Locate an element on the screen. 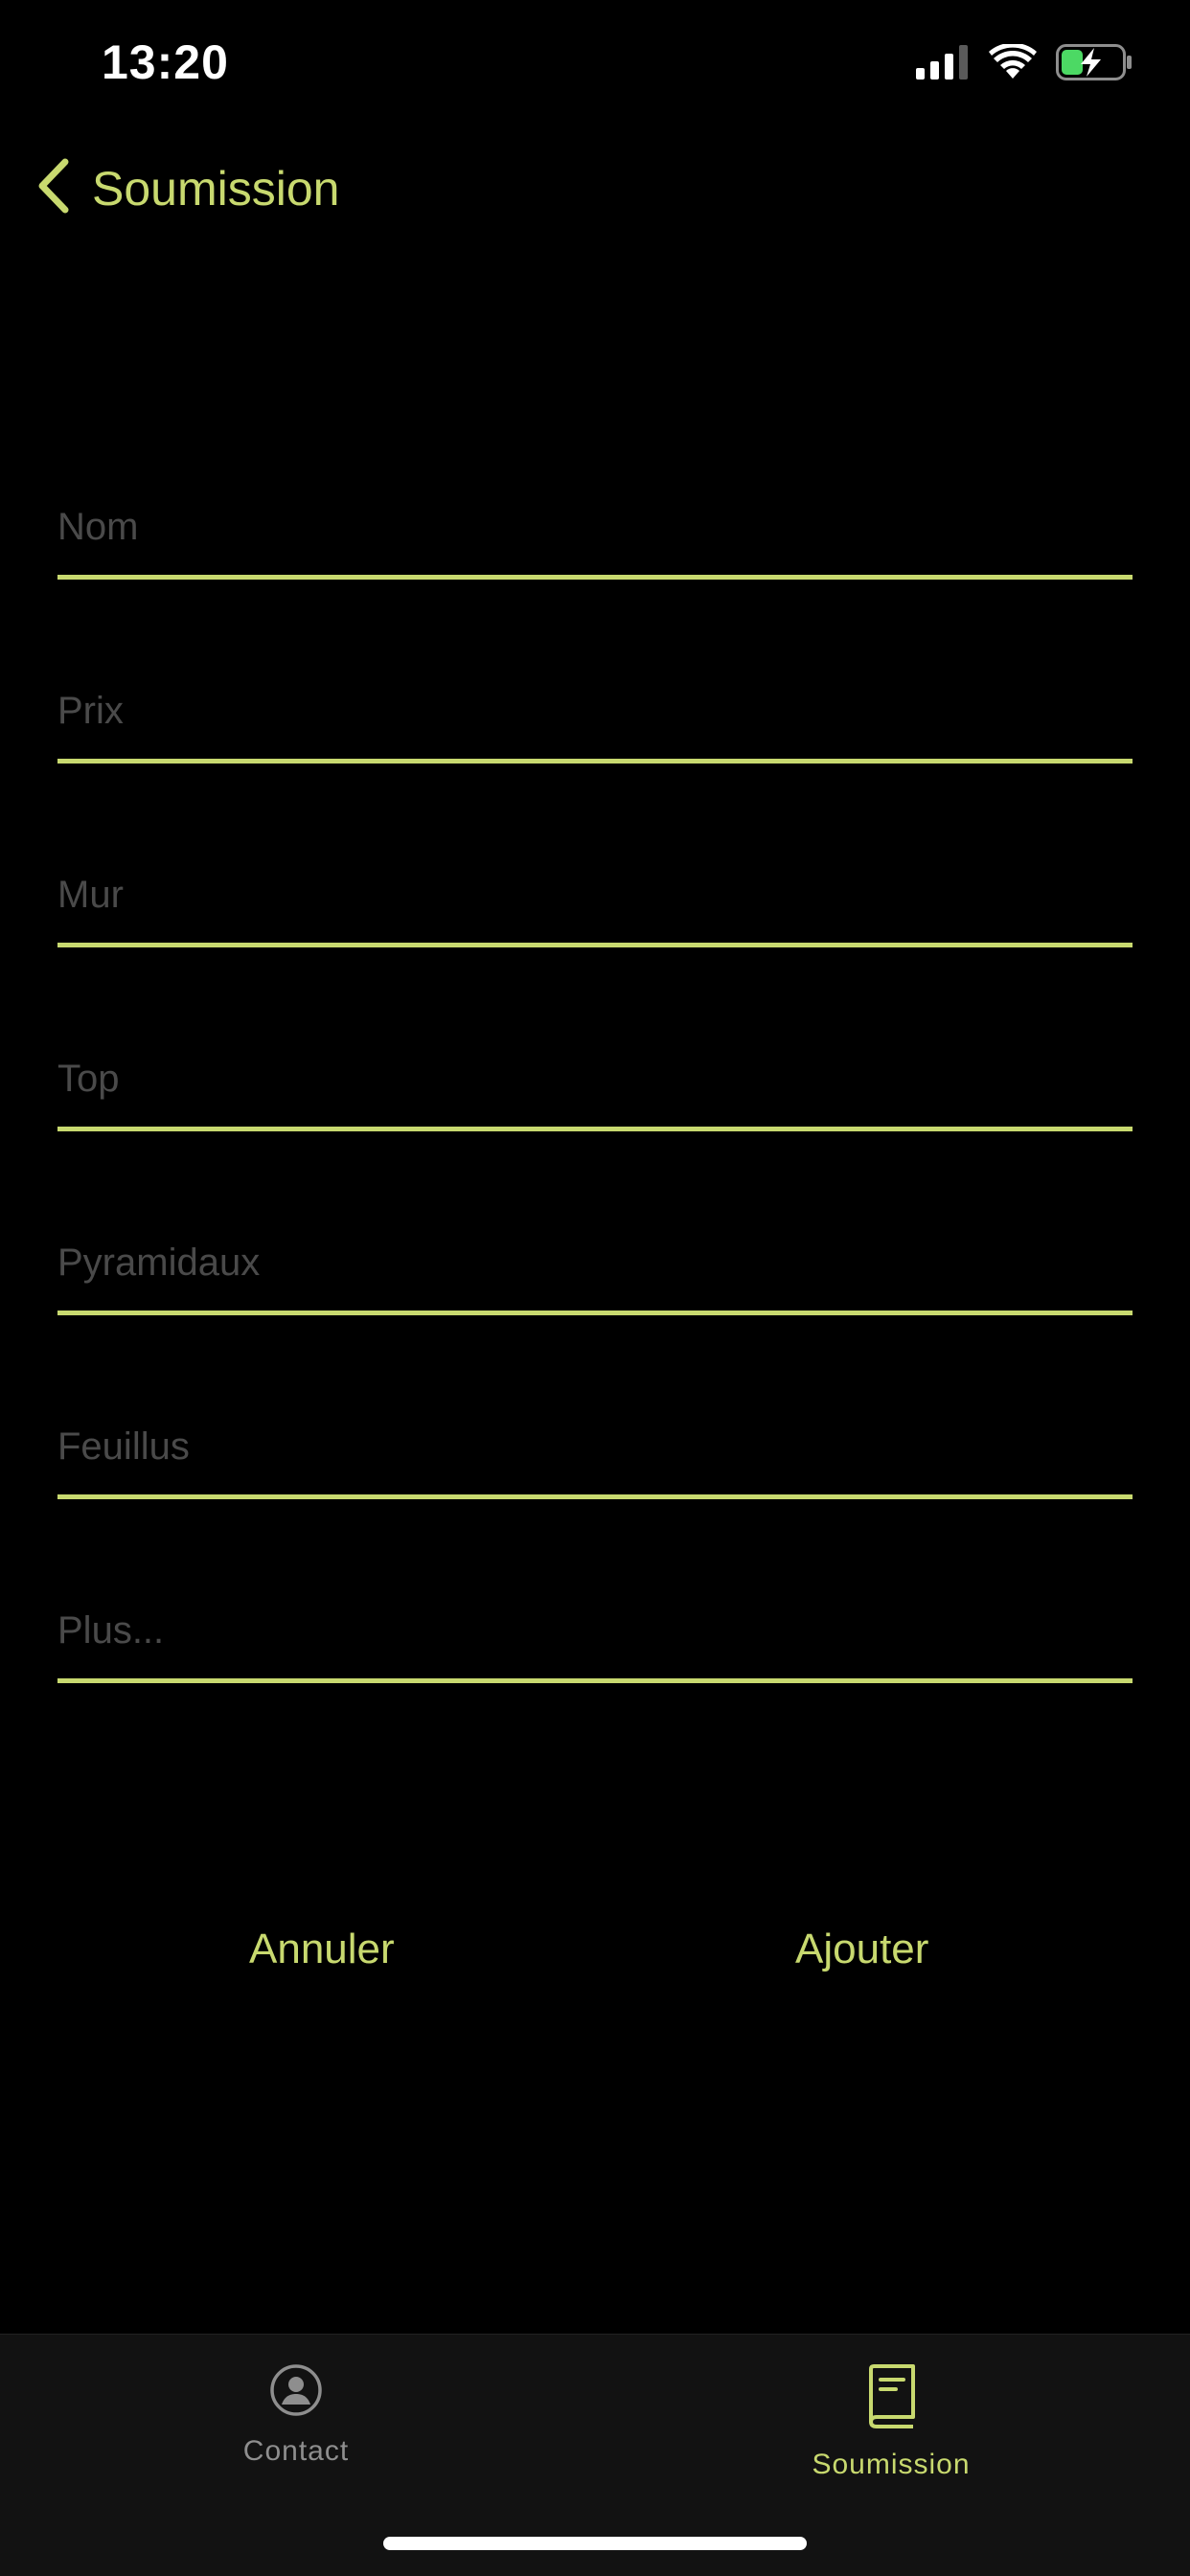  tab-contact: Contact is located at coordinates (296, 2415).